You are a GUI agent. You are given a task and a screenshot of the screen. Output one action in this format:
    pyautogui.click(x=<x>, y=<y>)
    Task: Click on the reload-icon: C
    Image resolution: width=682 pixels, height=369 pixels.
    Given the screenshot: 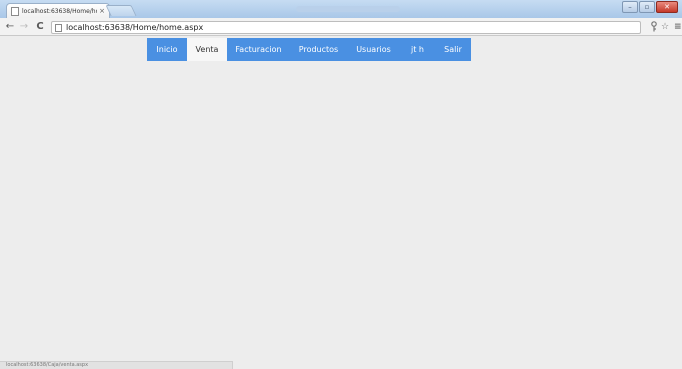 What is the action you would take?
    pyautogui.click(x=40, y=26)
    